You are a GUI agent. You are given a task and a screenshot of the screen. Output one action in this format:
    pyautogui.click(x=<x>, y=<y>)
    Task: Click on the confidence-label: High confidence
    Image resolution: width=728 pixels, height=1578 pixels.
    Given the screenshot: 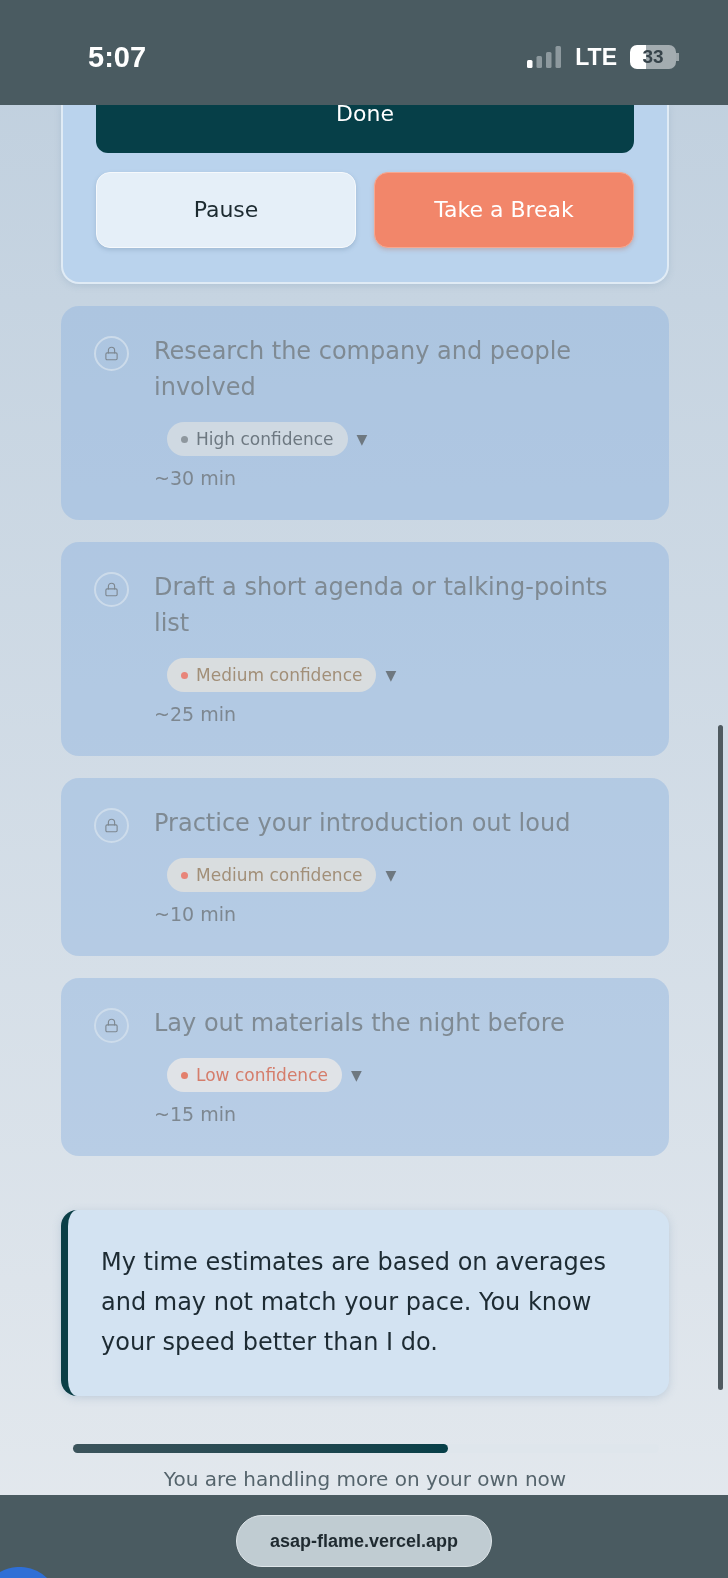 What is the action you would take?
    pyautogui.click(x=265, y=439)
    